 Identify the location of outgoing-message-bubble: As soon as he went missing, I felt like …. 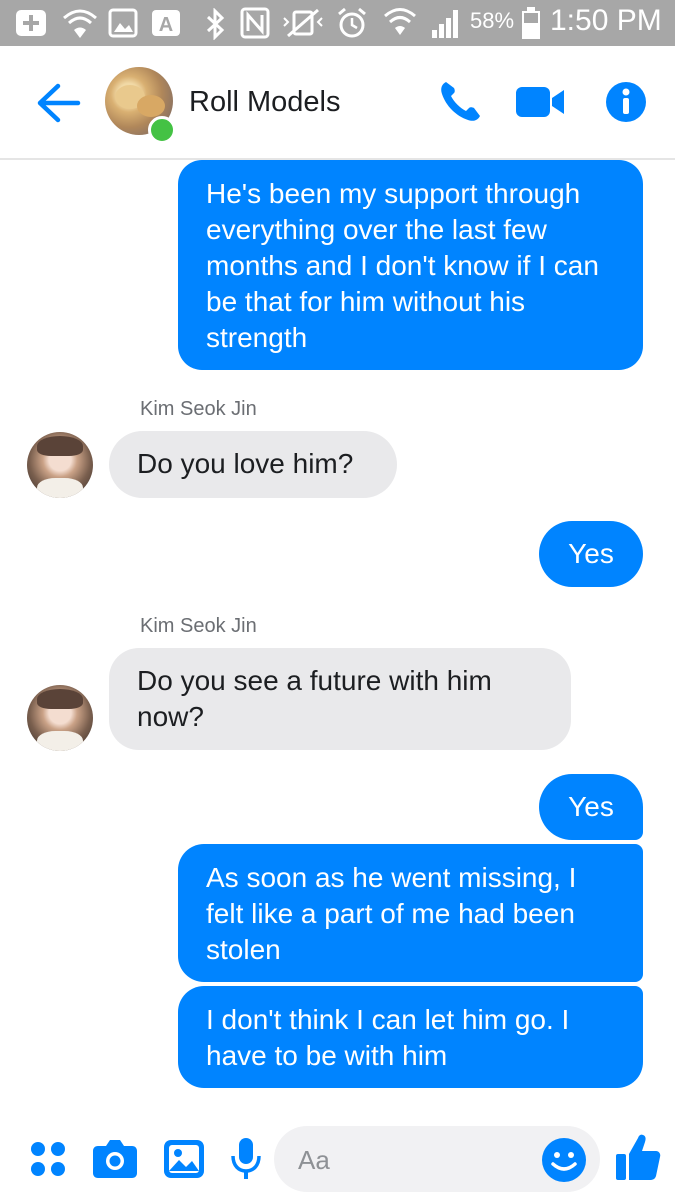
(410, 913).